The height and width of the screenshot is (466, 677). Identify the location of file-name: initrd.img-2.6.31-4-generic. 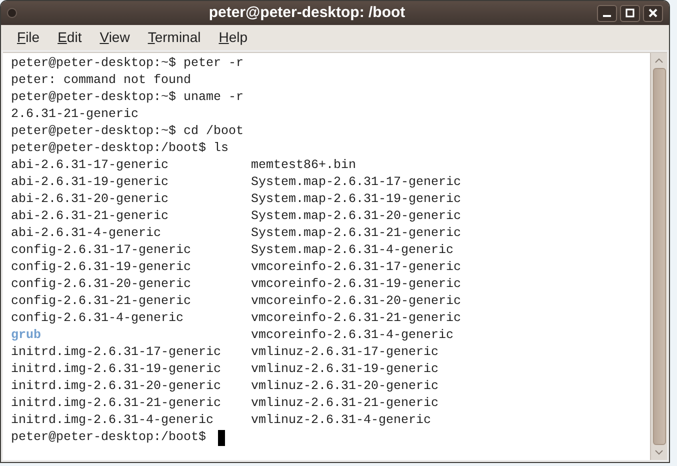
(112, 420).